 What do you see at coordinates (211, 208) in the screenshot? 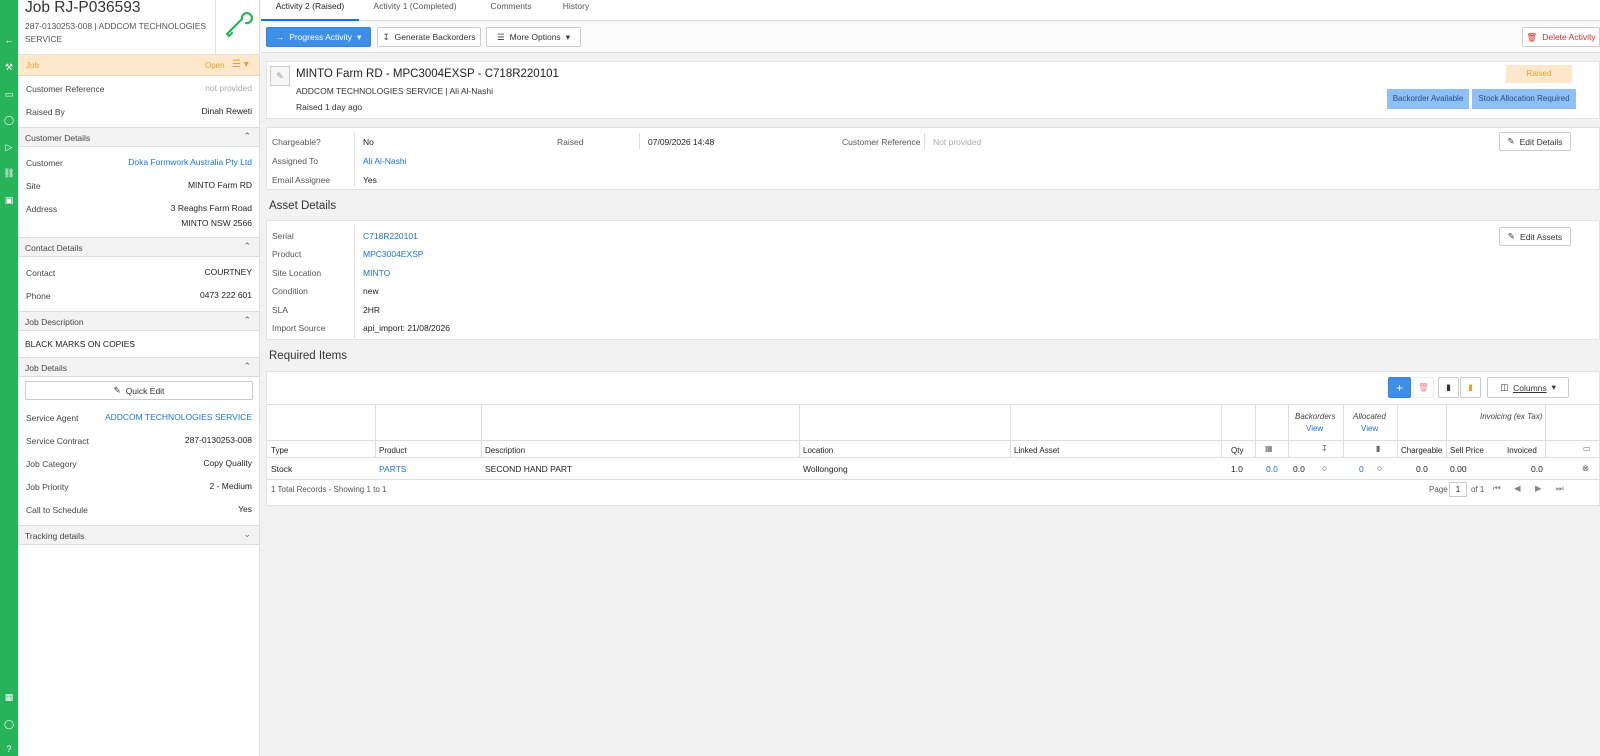
I see `address-line1: 3 Reaghs Farm Road` at bounding box center [211, 208].